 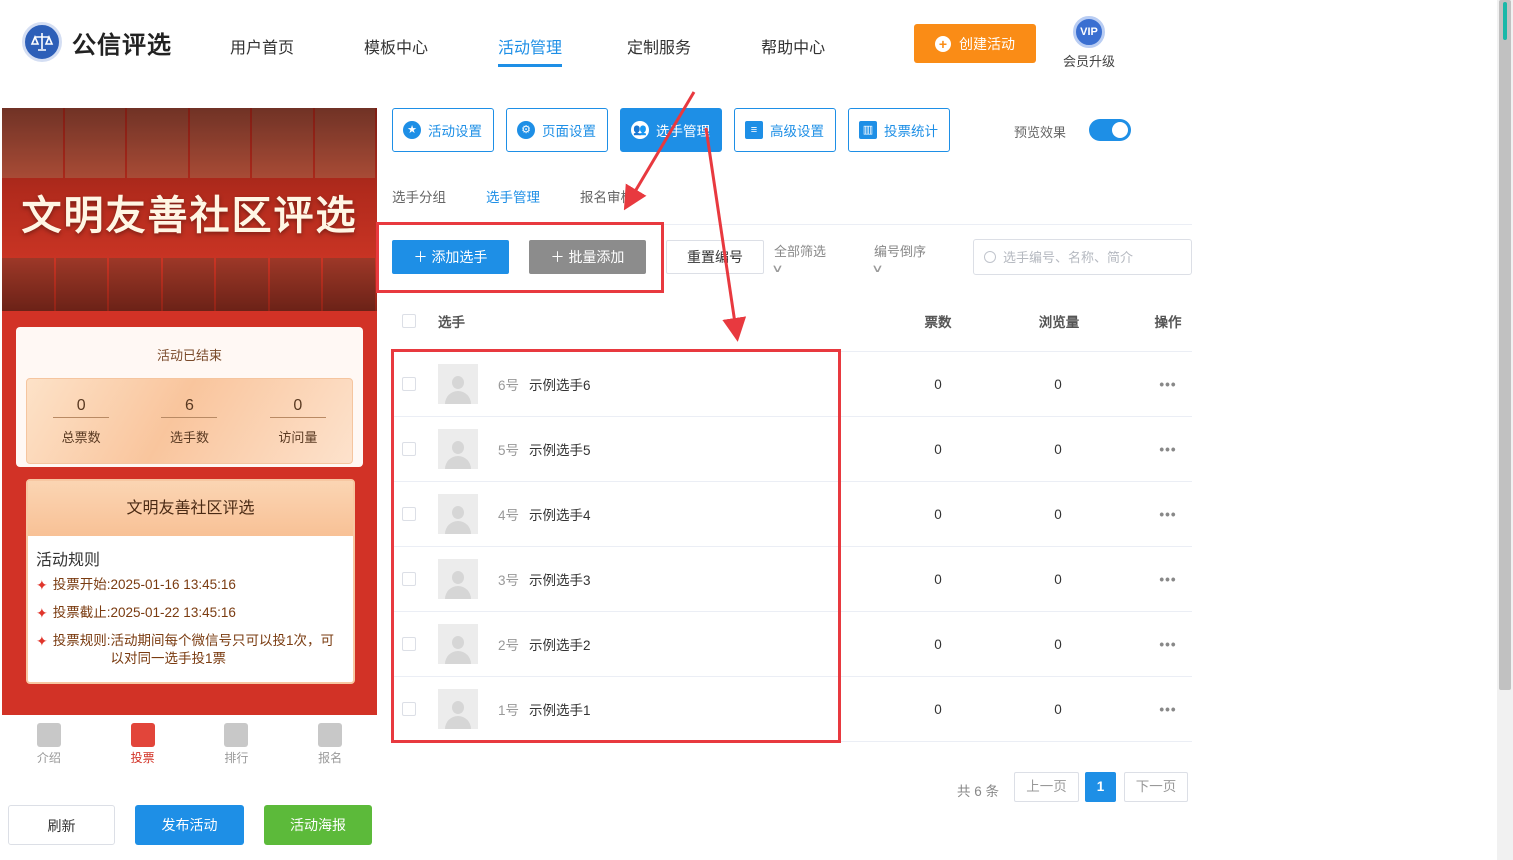 I want to click on tab-signup: 报名, so click(x=330, y=744).